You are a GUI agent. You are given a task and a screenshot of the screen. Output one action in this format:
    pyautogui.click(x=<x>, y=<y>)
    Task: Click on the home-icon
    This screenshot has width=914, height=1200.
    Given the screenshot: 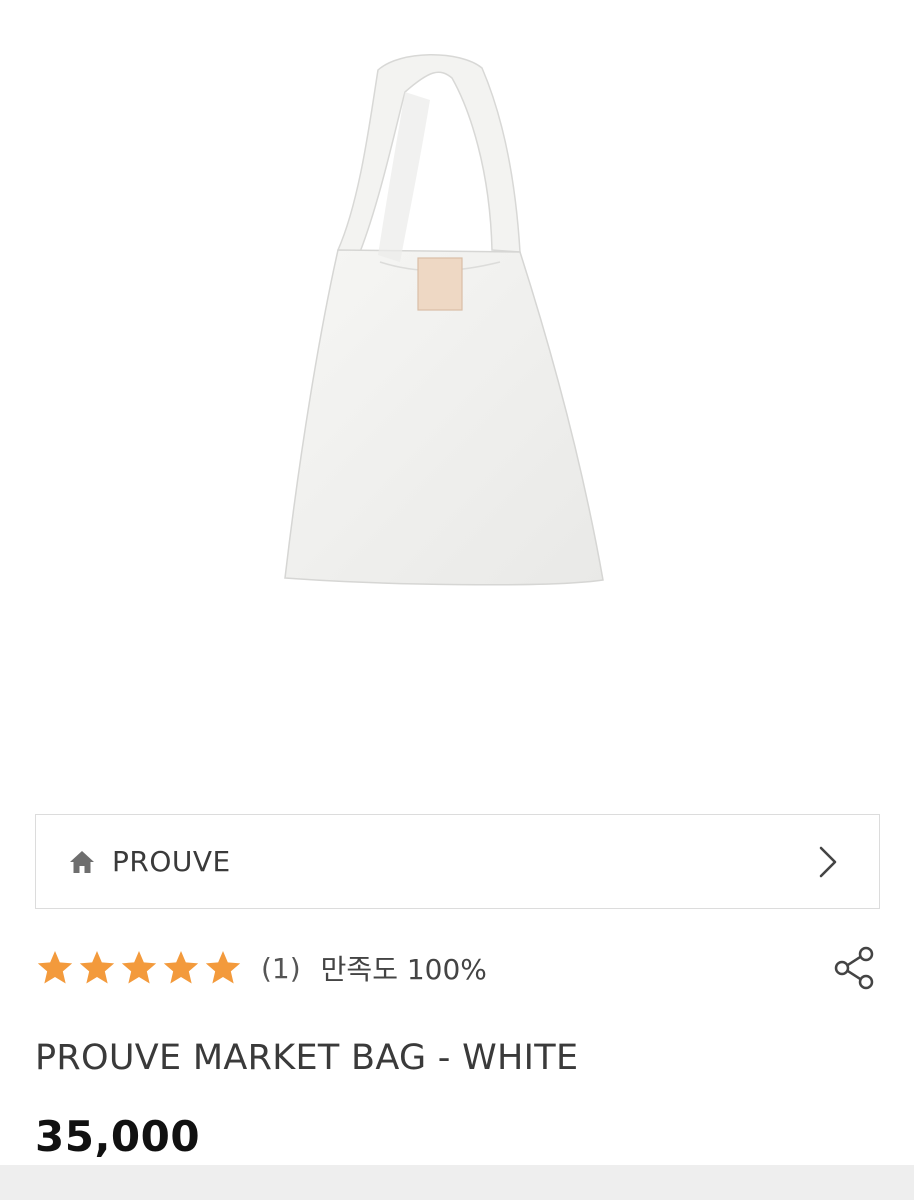 What is the action you would take?
    pyautogui.click(x=83, y=862)
    